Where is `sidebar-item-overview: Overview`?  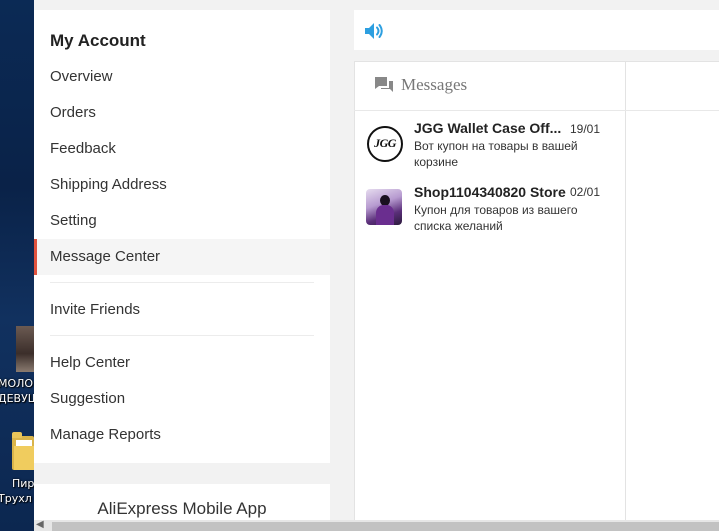 sidebar-item-overview: Overview is located at coordinates (182, 77).